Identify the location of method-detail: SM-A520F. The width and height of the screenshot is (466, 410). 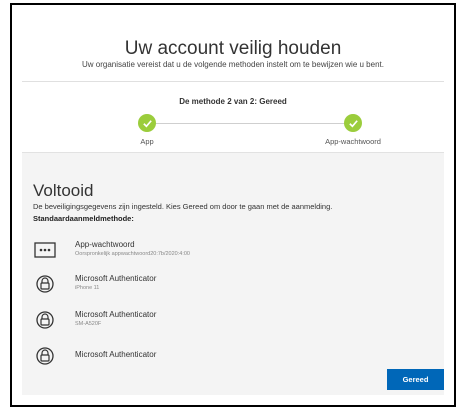
(88, 324).